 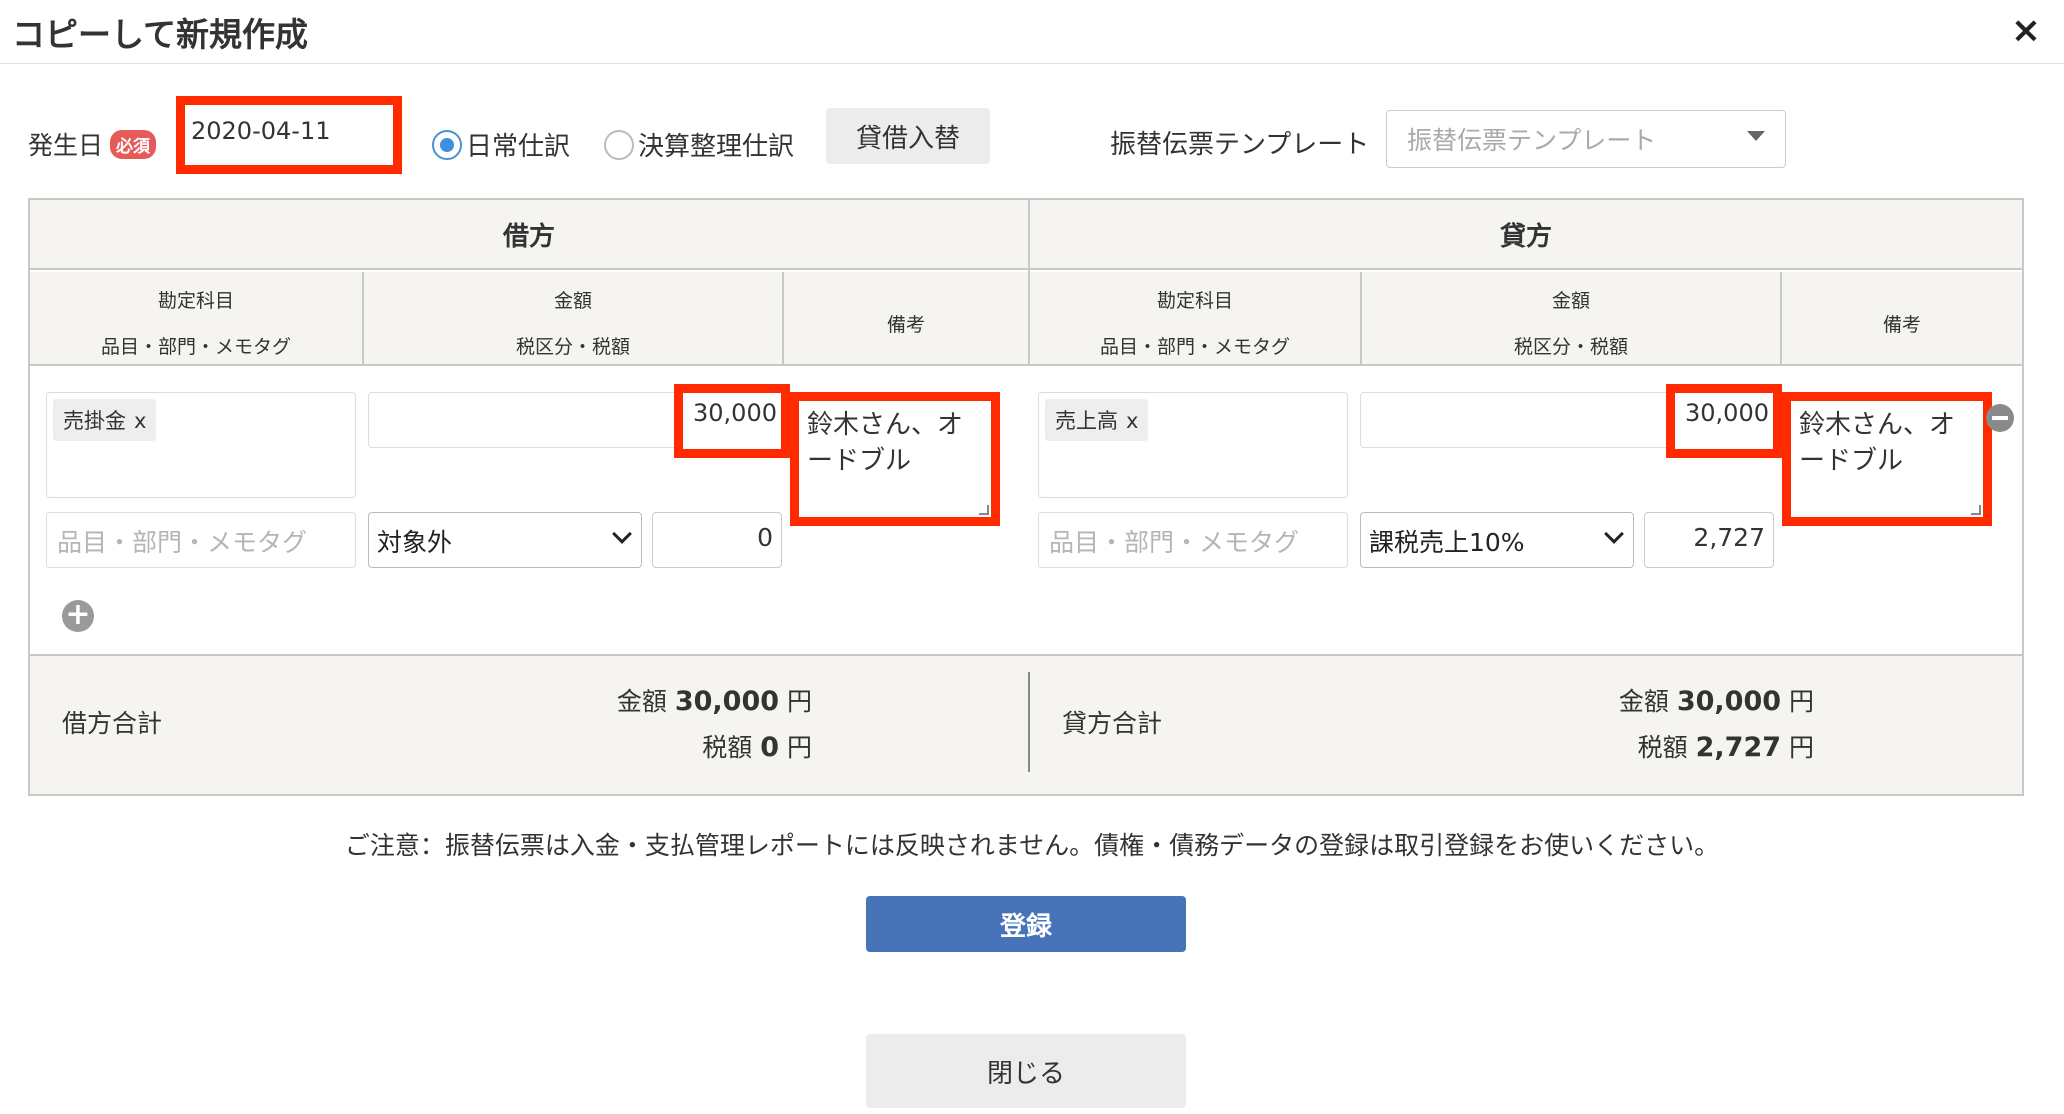 I want to click on template-label: 振替伝票テンプレート, so click(x=1240, y=145).